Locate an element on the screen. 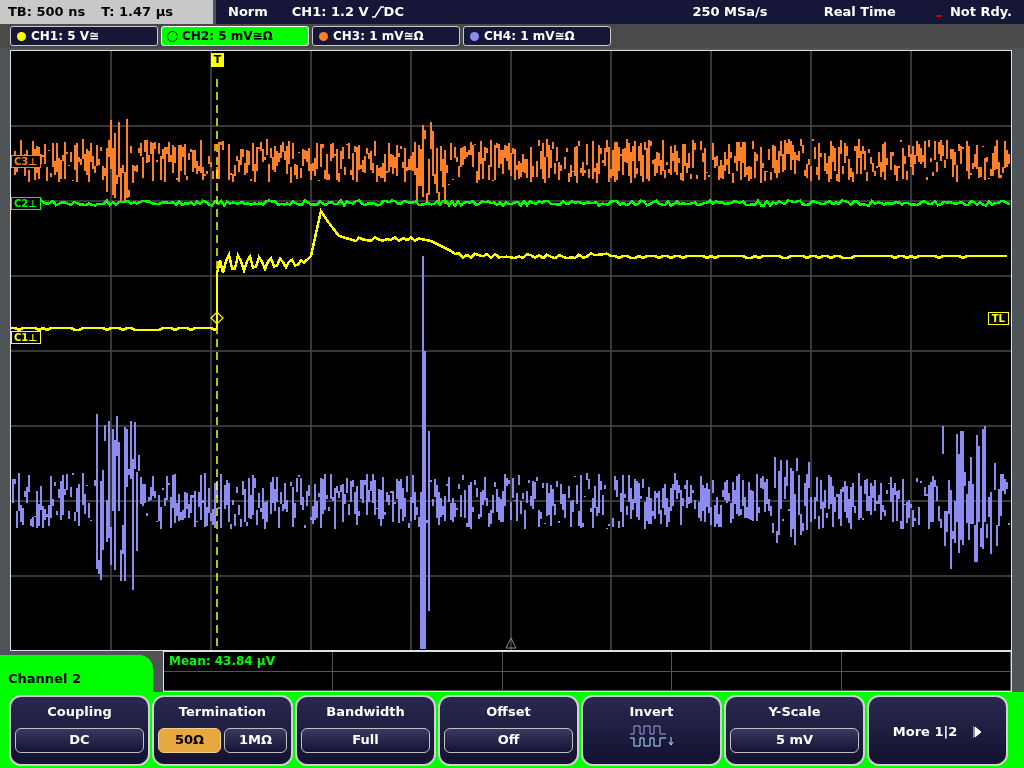  acquisition-text: Real Time is located at coordinates (859, 12).